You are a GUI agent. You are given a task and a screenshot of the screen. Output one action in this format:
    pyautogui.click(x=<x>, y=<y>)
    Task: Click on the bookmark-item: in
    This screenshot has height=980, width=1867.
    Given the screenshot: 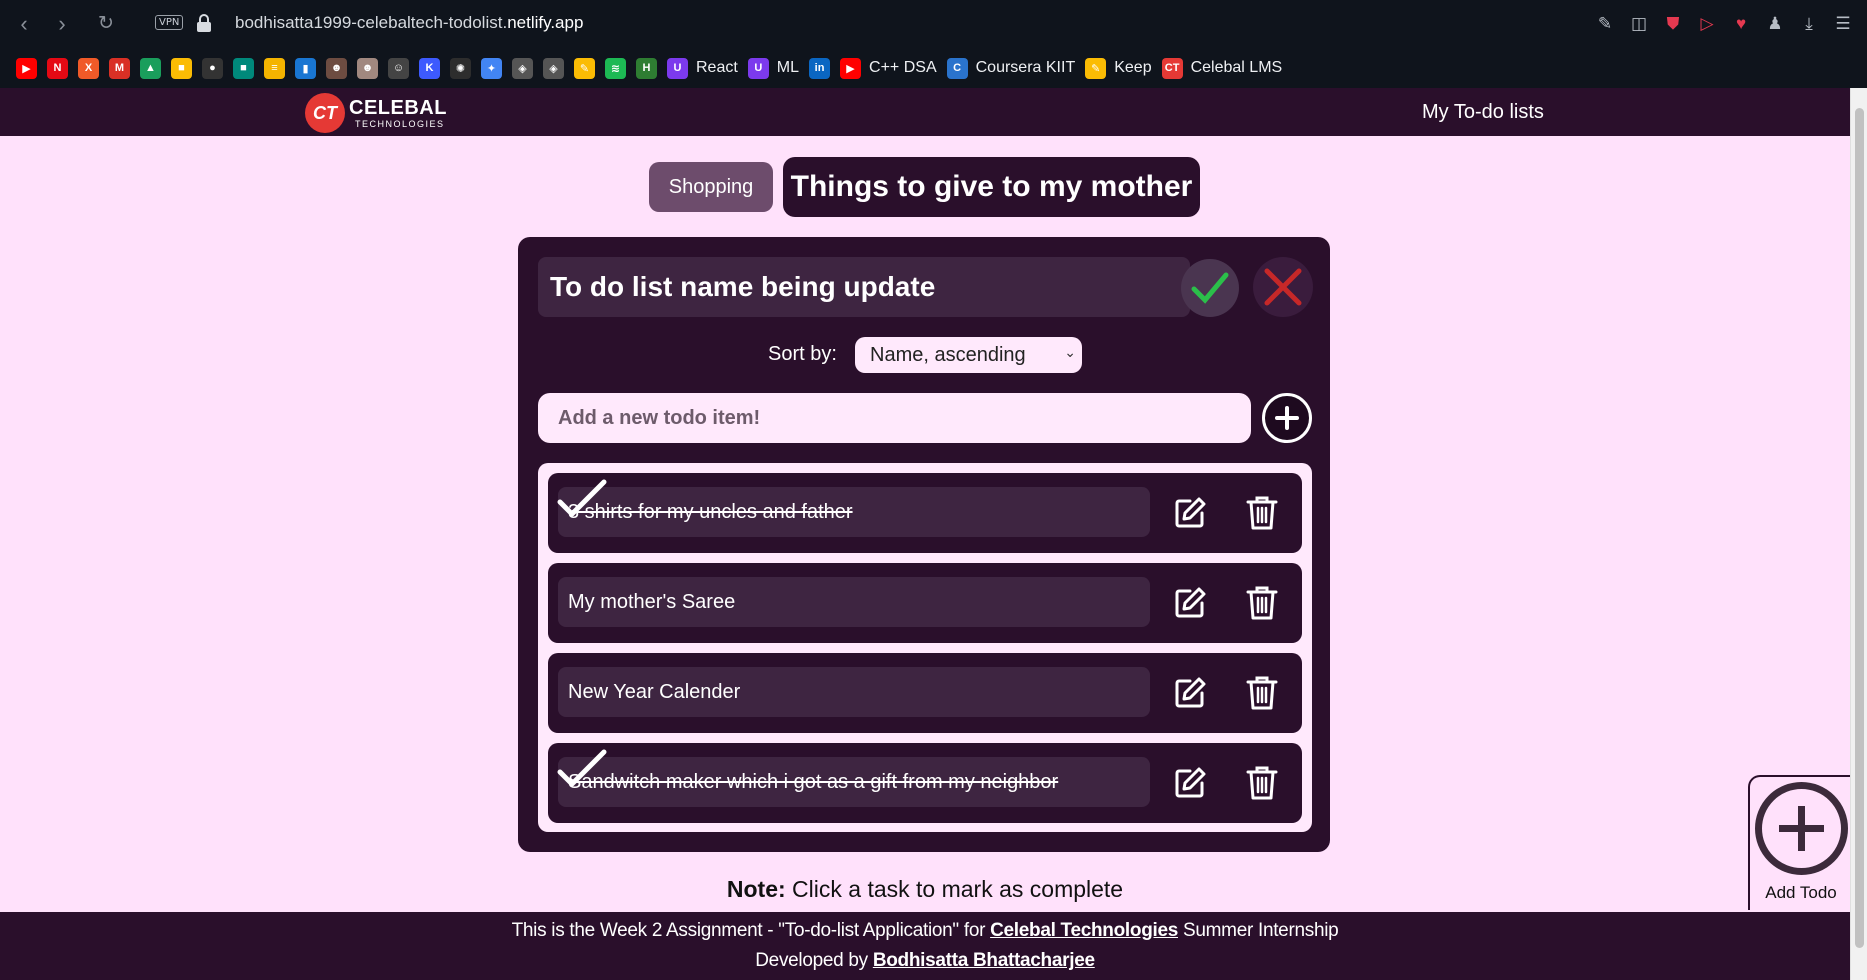 What is the action you would take?
    pyautogui.click(x=820, y=68)
    